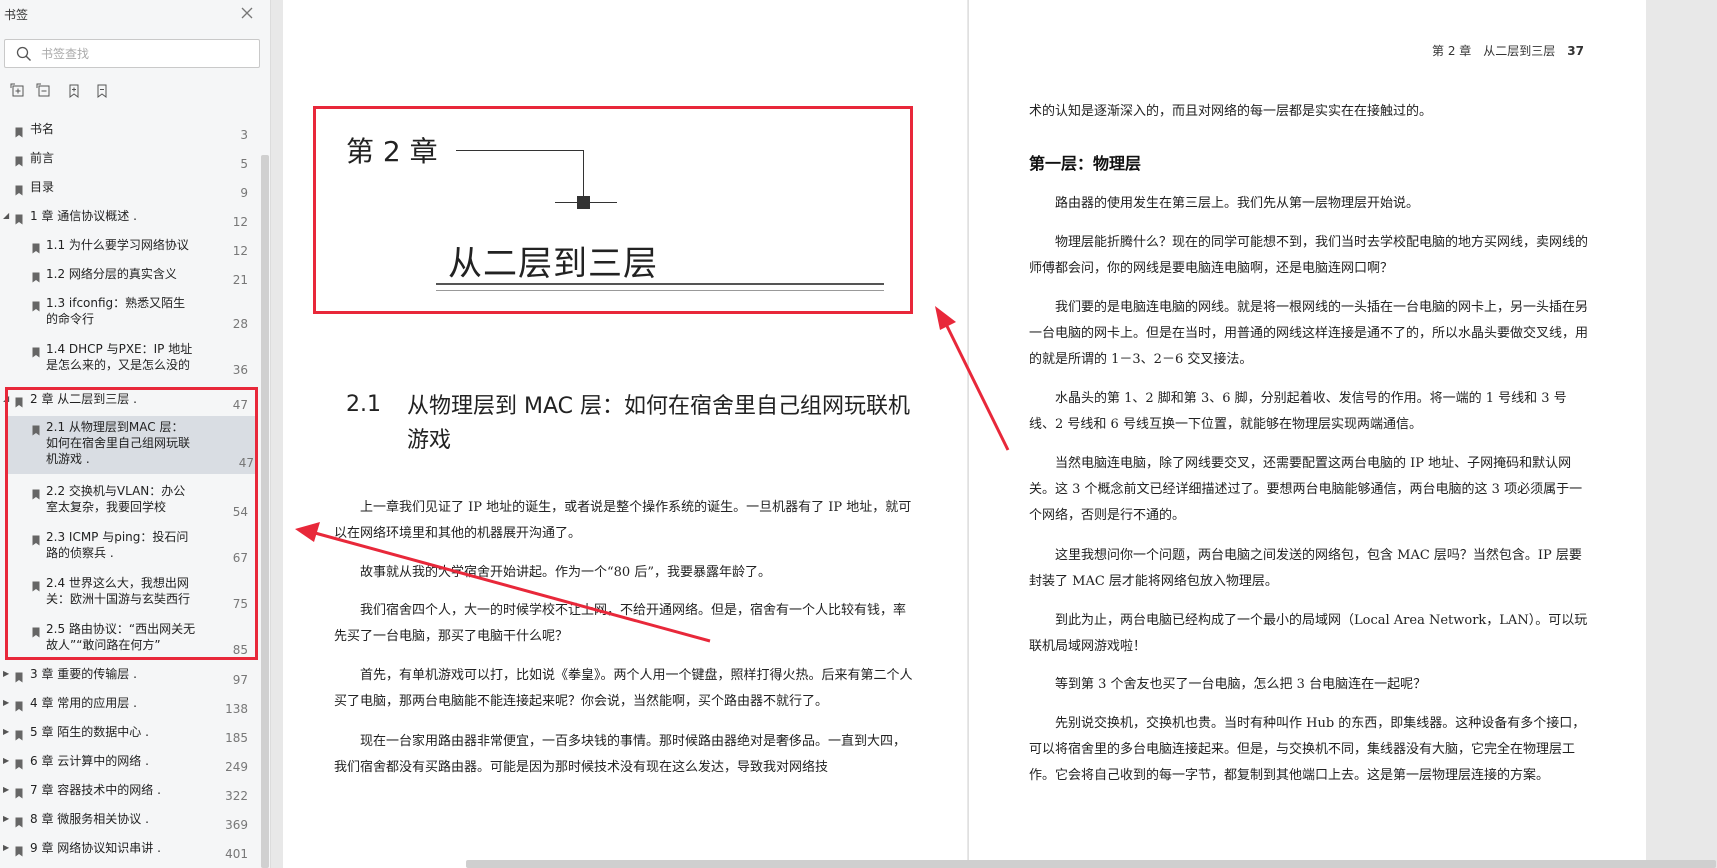 Image resolution: width=1717 pixels, height=868 pixels. What do you see at coordinates (95, 848) in the screenshot?
I see `bookmark-label: 9 章 网络协议知识串讲 .` at bounding box center [95, 848].